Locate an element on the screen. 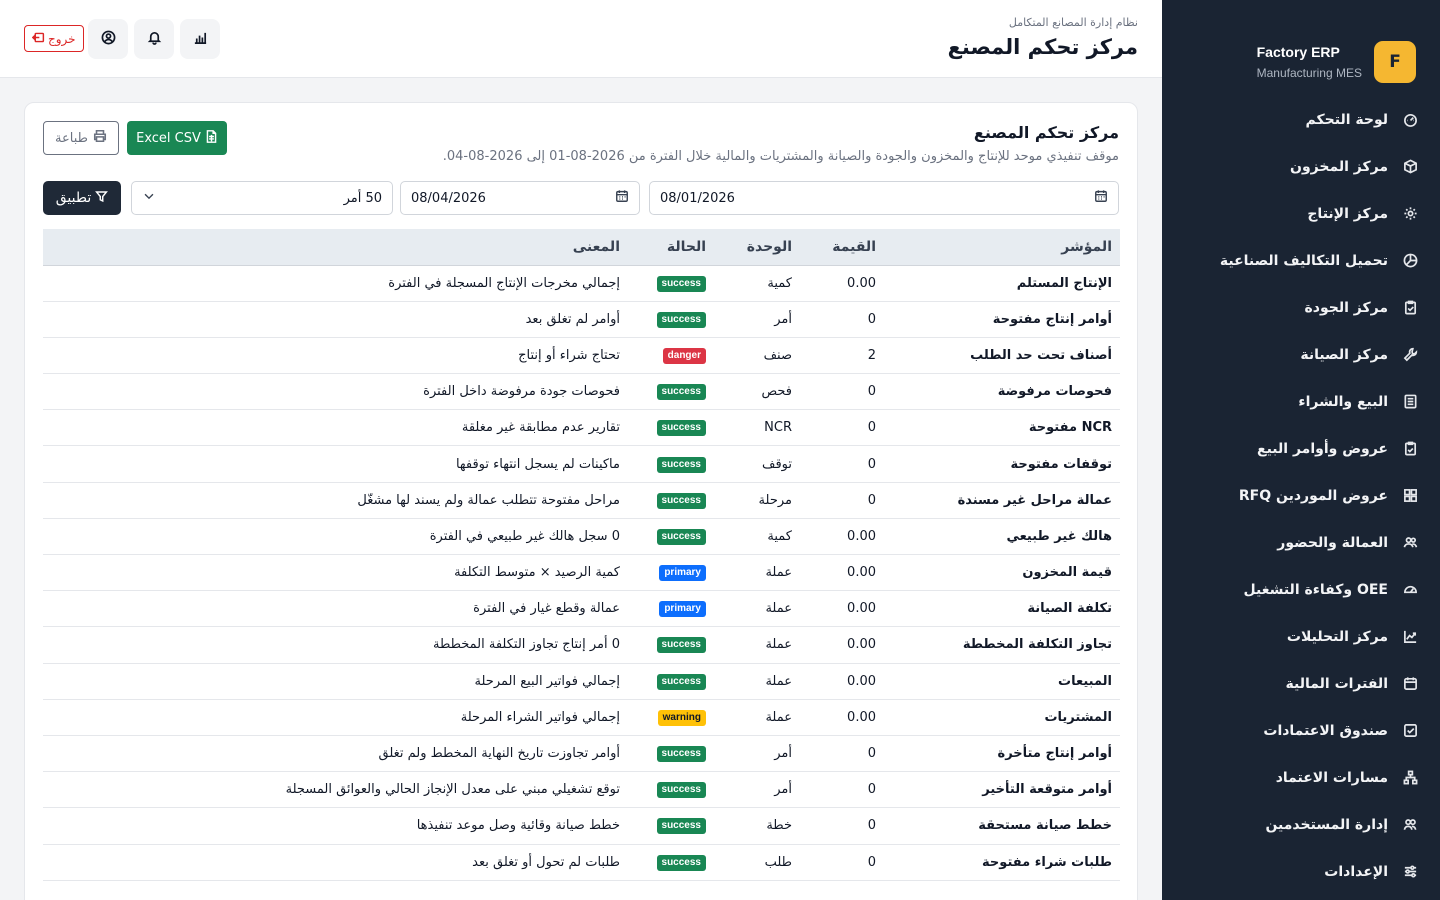  analytics-button is located at coordinates (200, 39).